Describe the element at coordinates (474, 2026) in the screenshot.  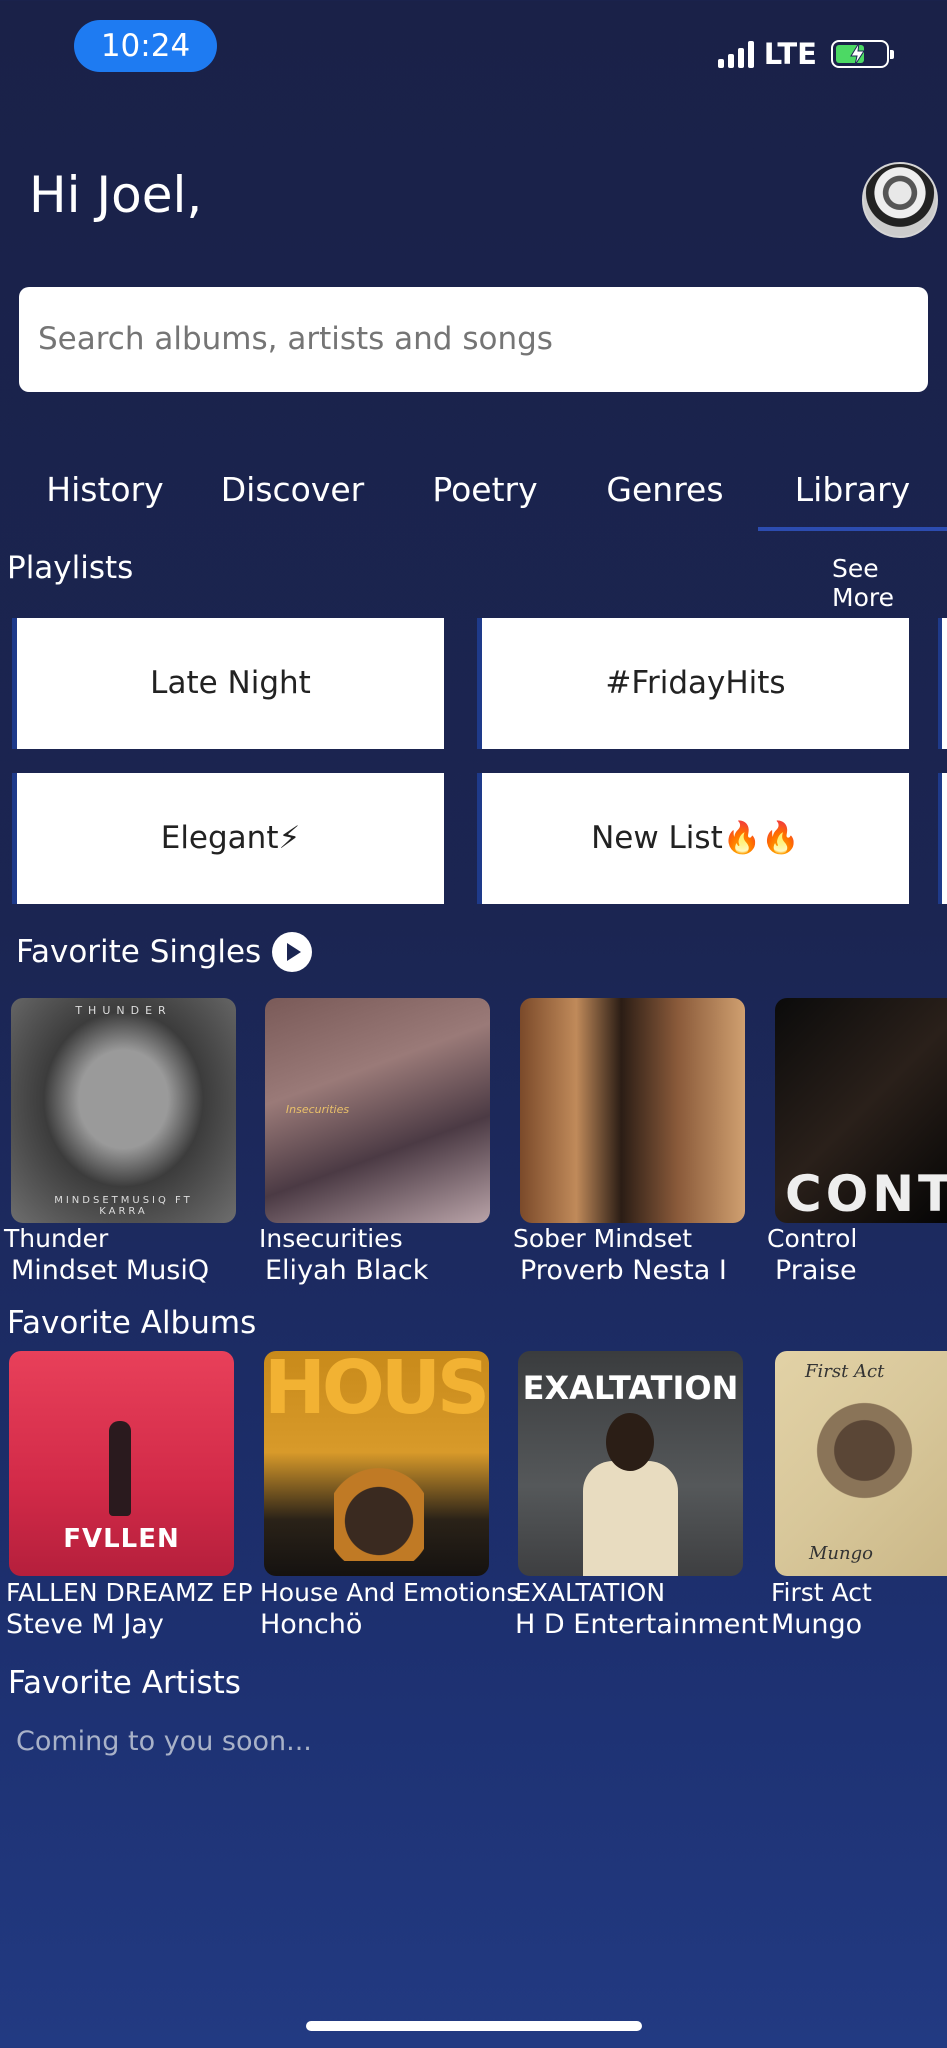
I see `home-indicator` at that location.